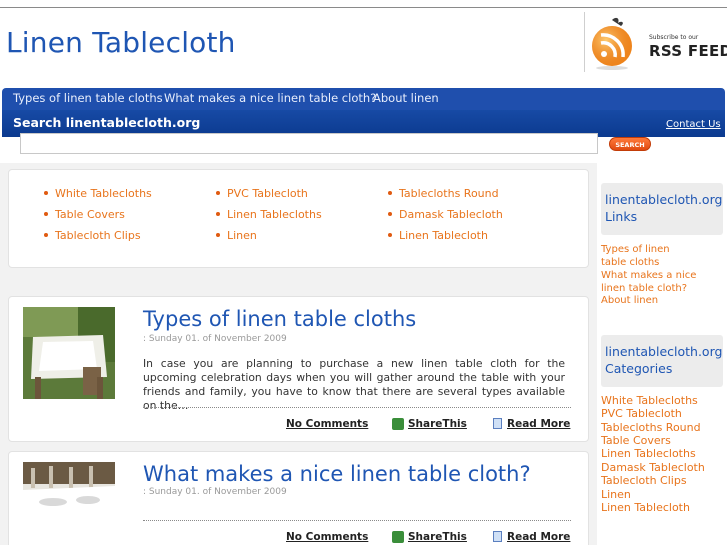 The width and height of the screenshot is (727, 545). What do you see at coordinates (88, 98) in the screenshot?
I see `nav-item-types: Types of linen table cloths` at bounding box center [88, 98].